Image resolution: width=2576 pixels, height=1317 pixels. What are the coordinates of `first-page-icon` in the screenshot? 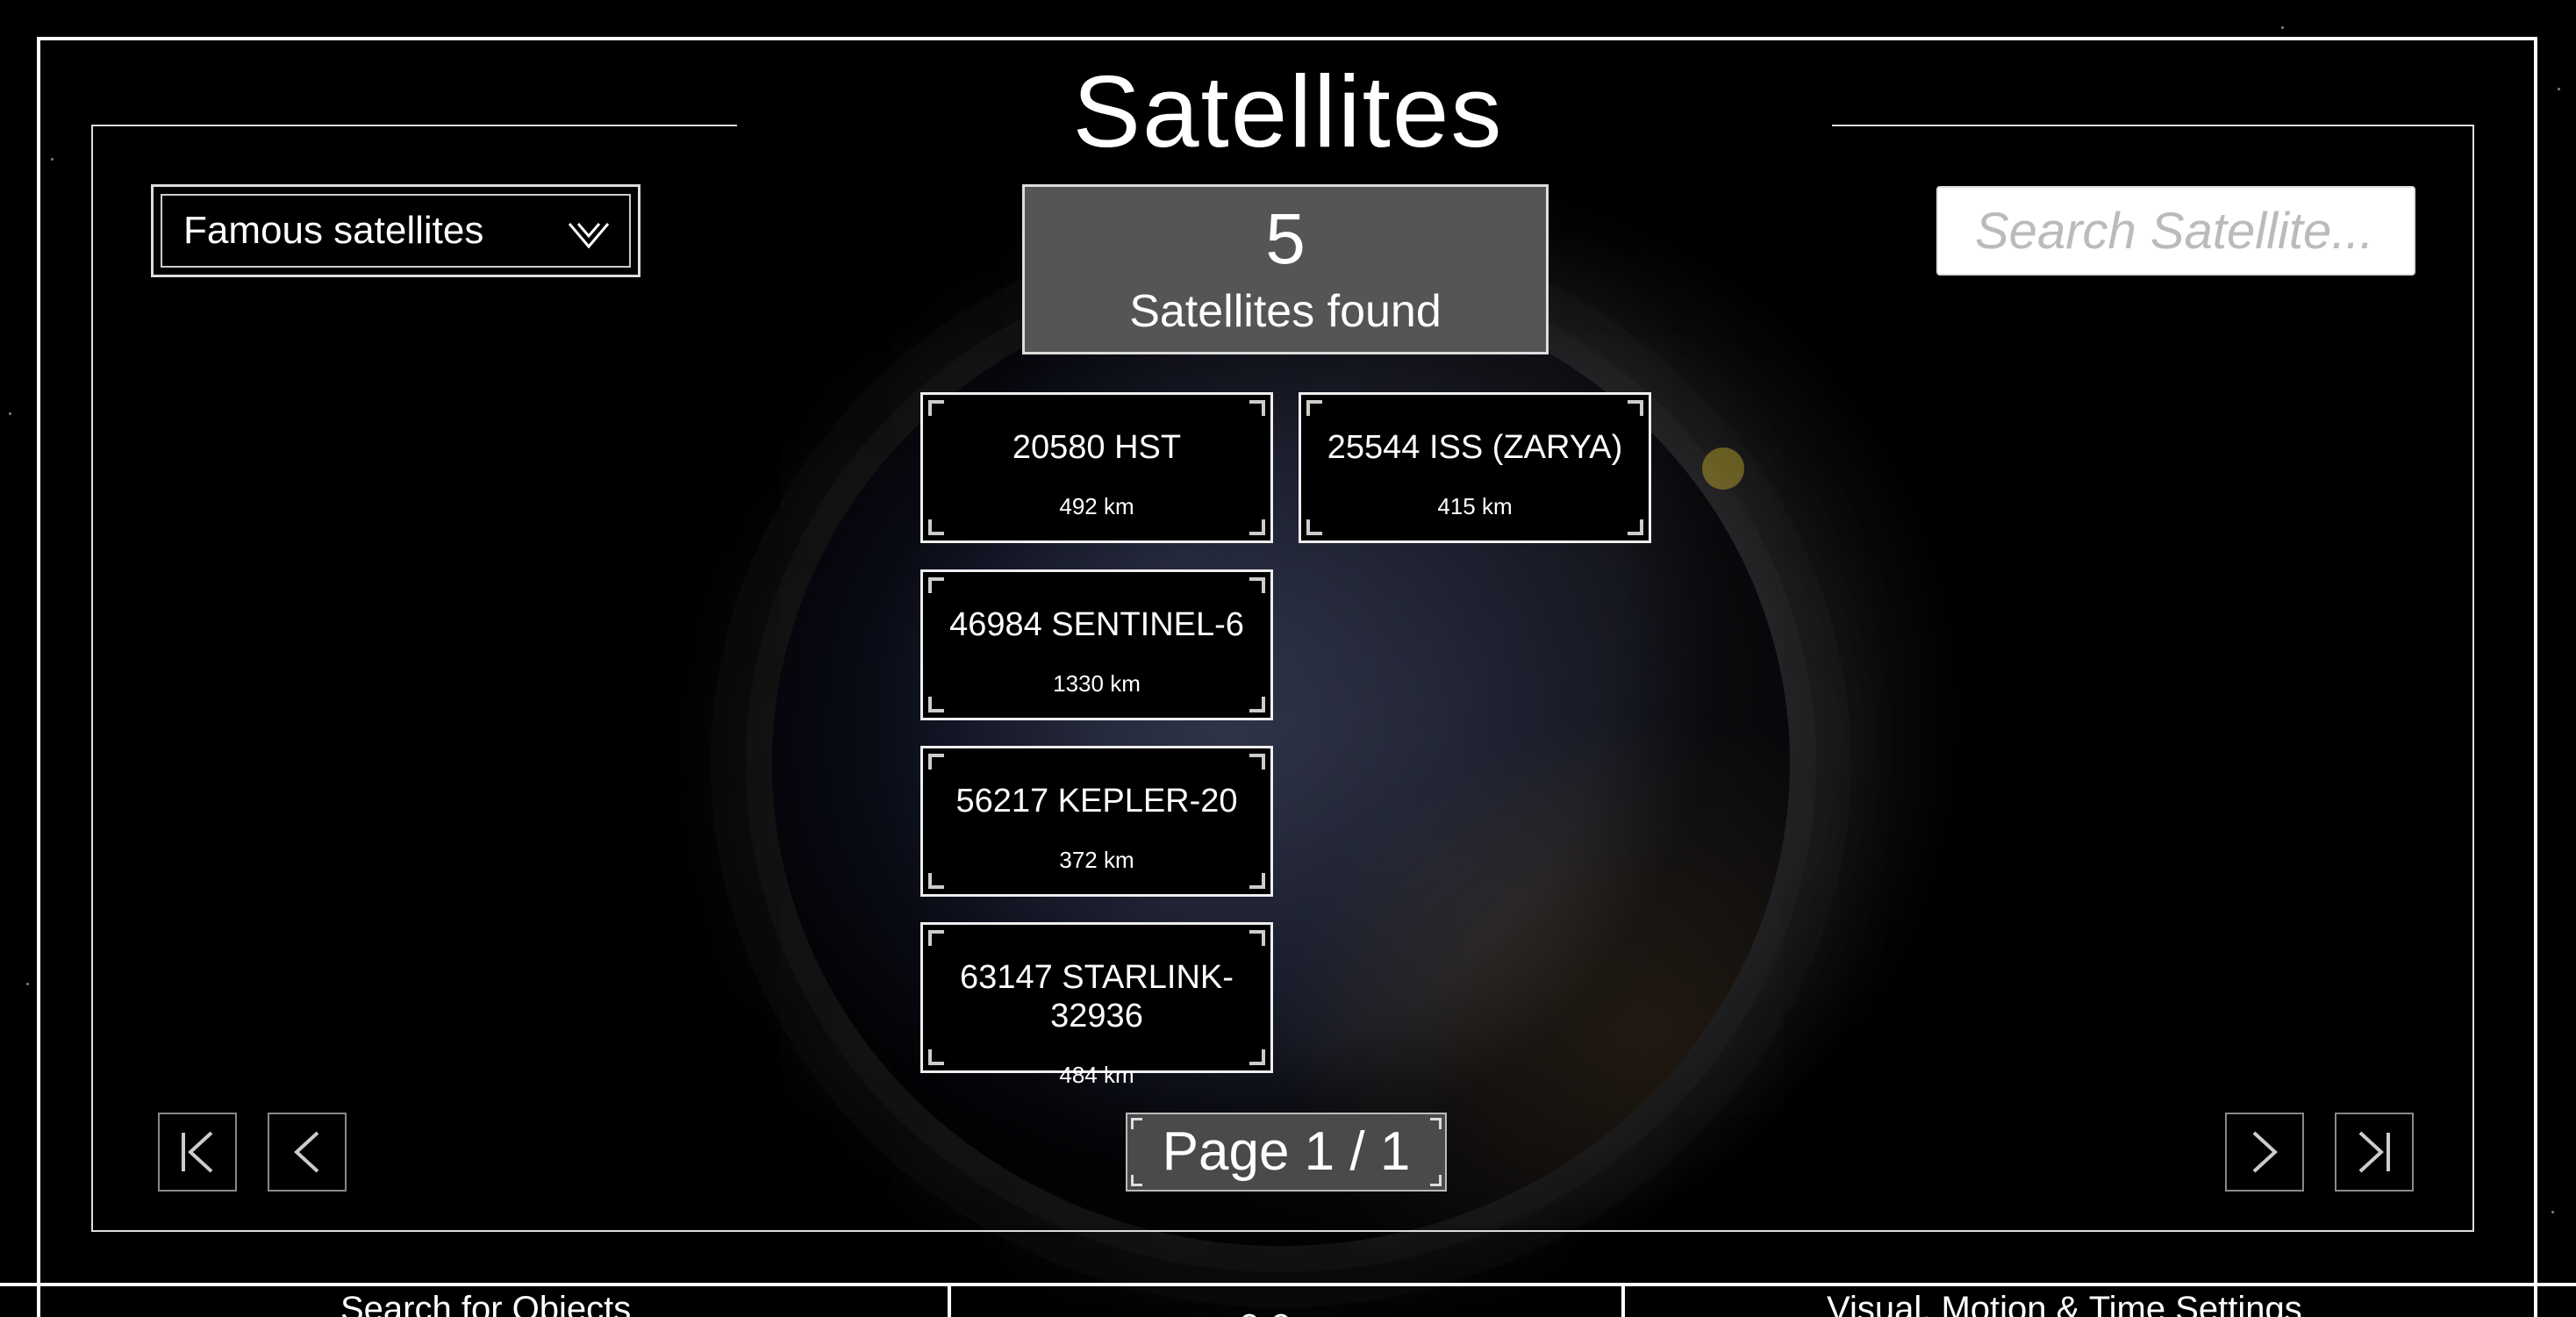 It's located at (197, 1152).